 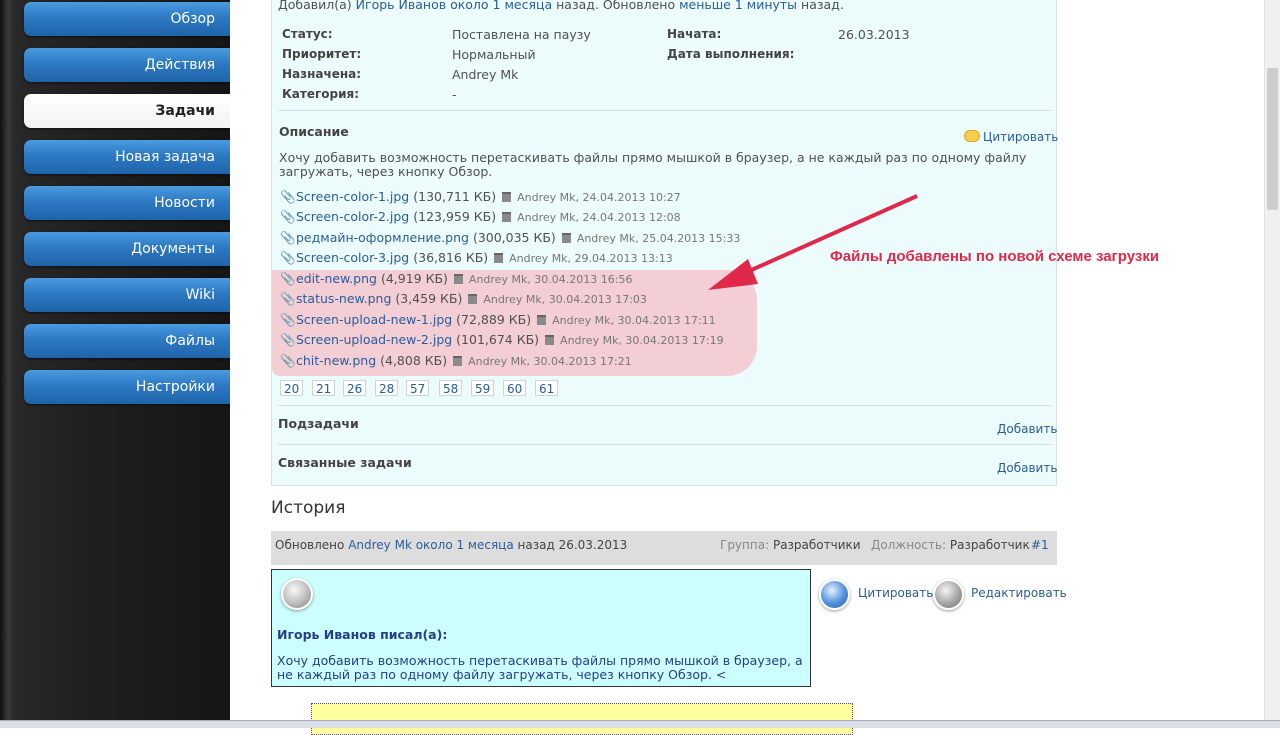 I want to click on attachment-link: status-new.png, so click(x=343, y=298).